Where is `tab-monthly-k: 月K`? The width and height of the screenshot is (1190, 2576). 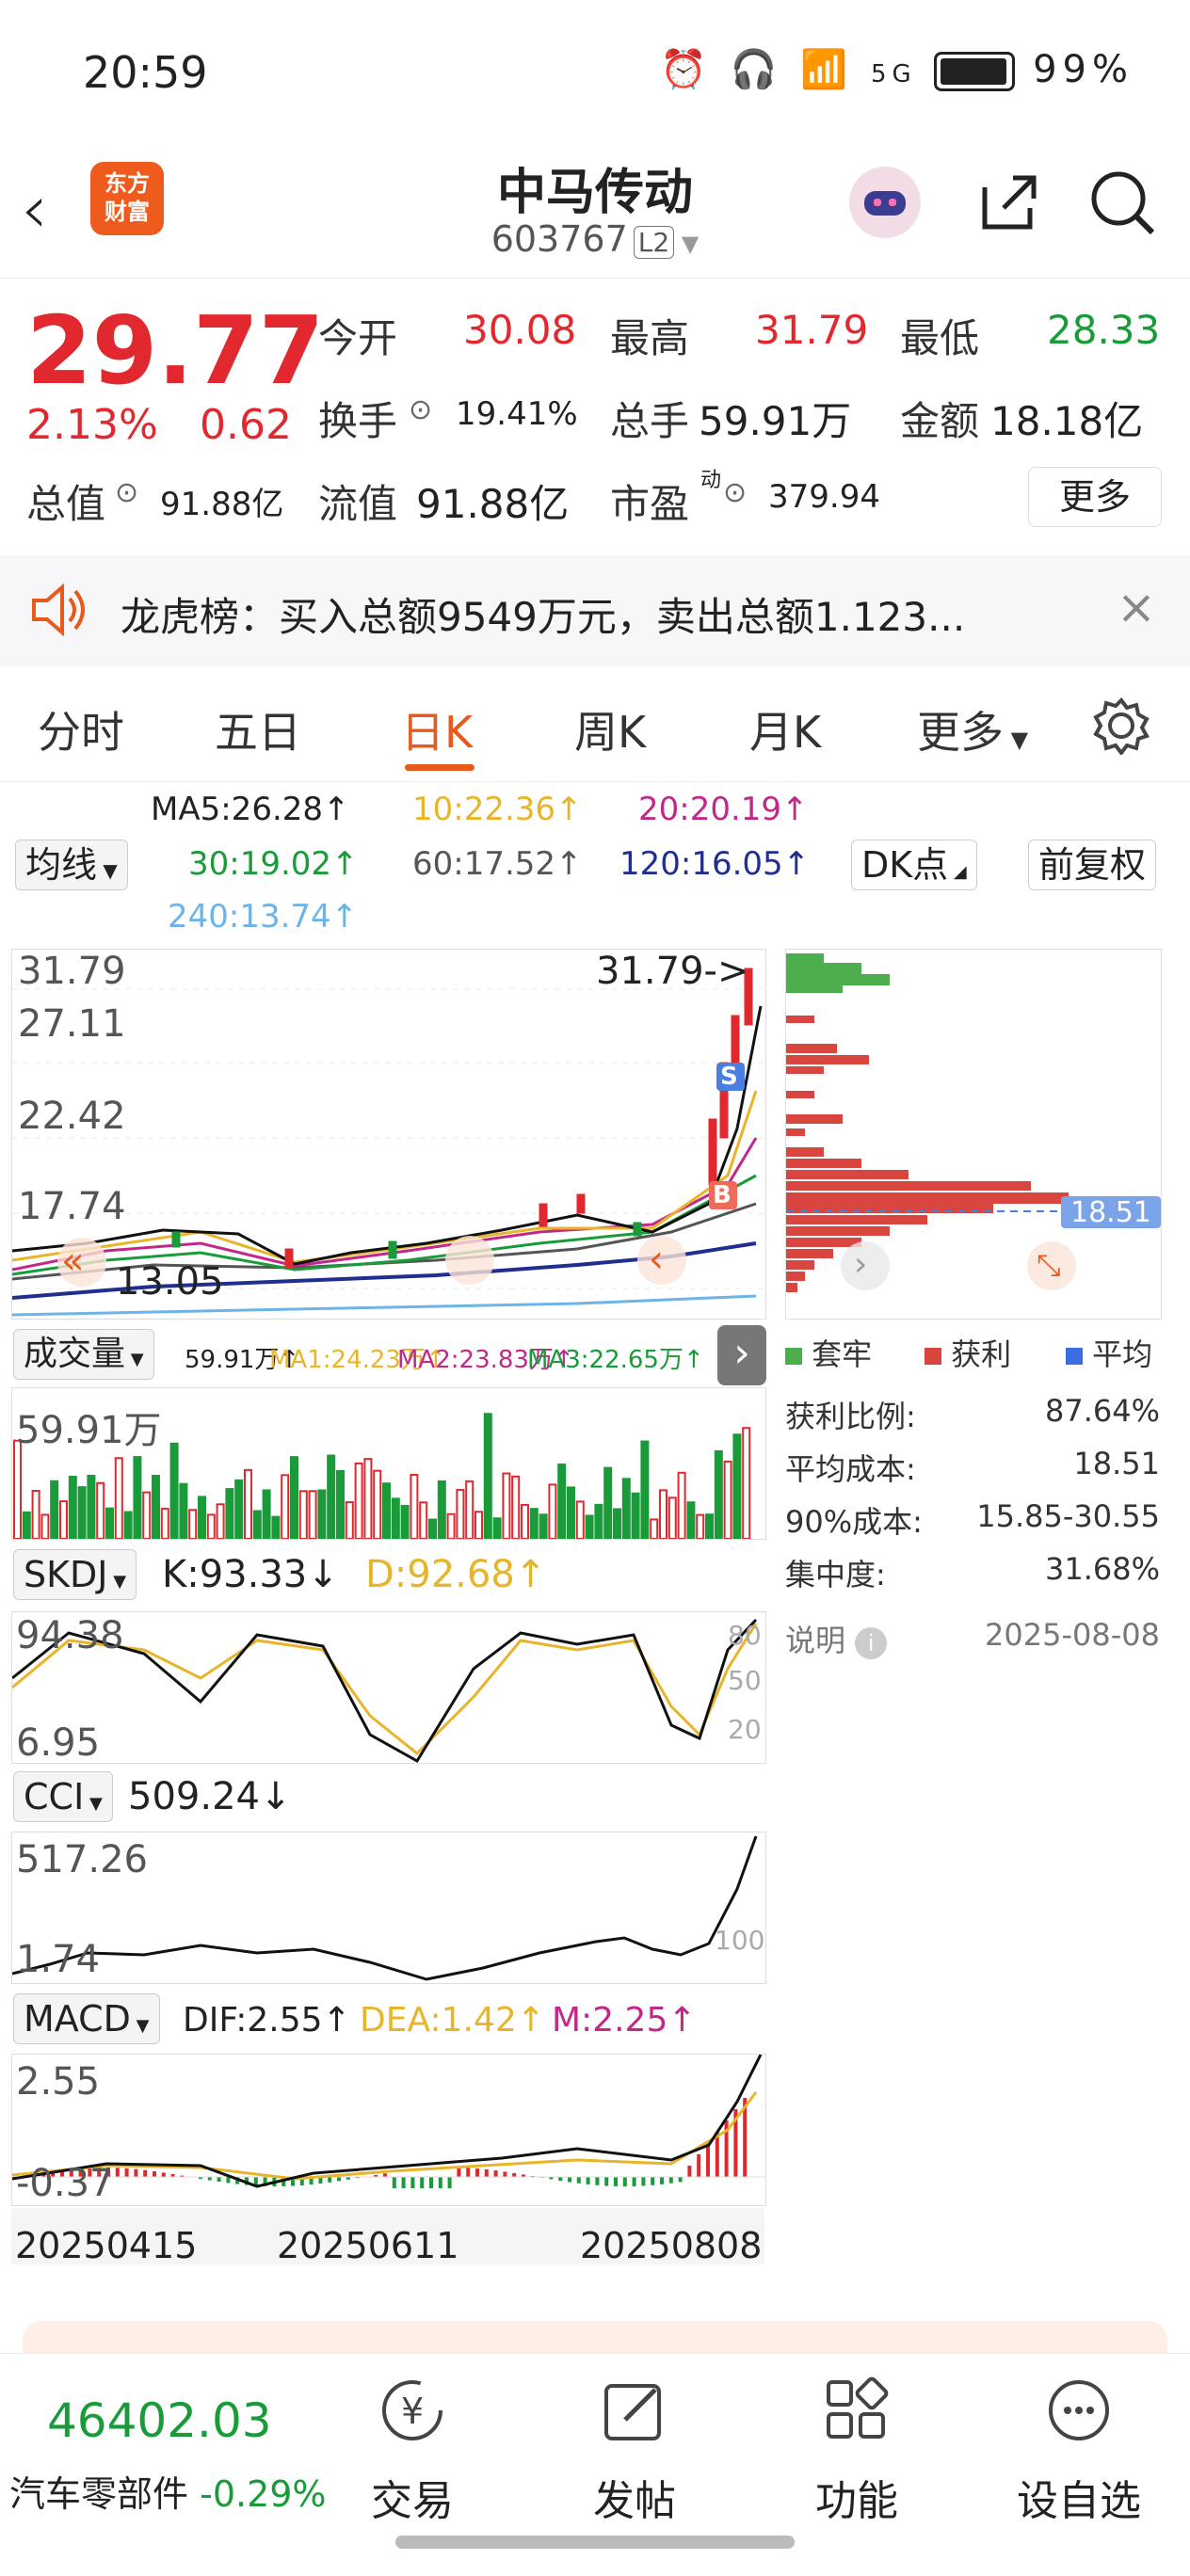 tab-monthly-k: 月K is located at coordinates (785, 729).